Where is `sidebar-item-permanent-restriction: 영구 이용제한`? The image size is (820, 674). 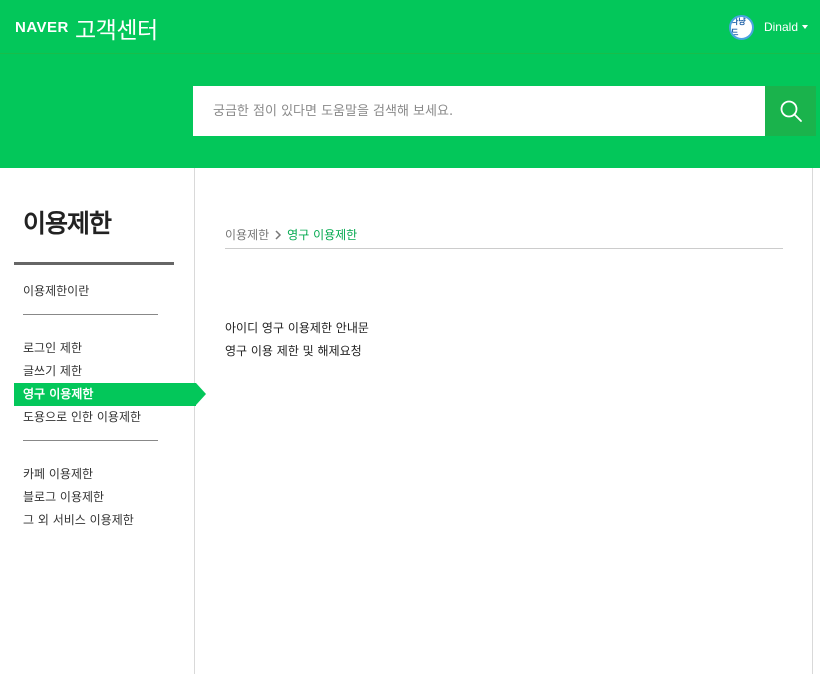 sidebar-item-permanent-restriction: 영구 이용제한 is located at coordinates (110, 394).